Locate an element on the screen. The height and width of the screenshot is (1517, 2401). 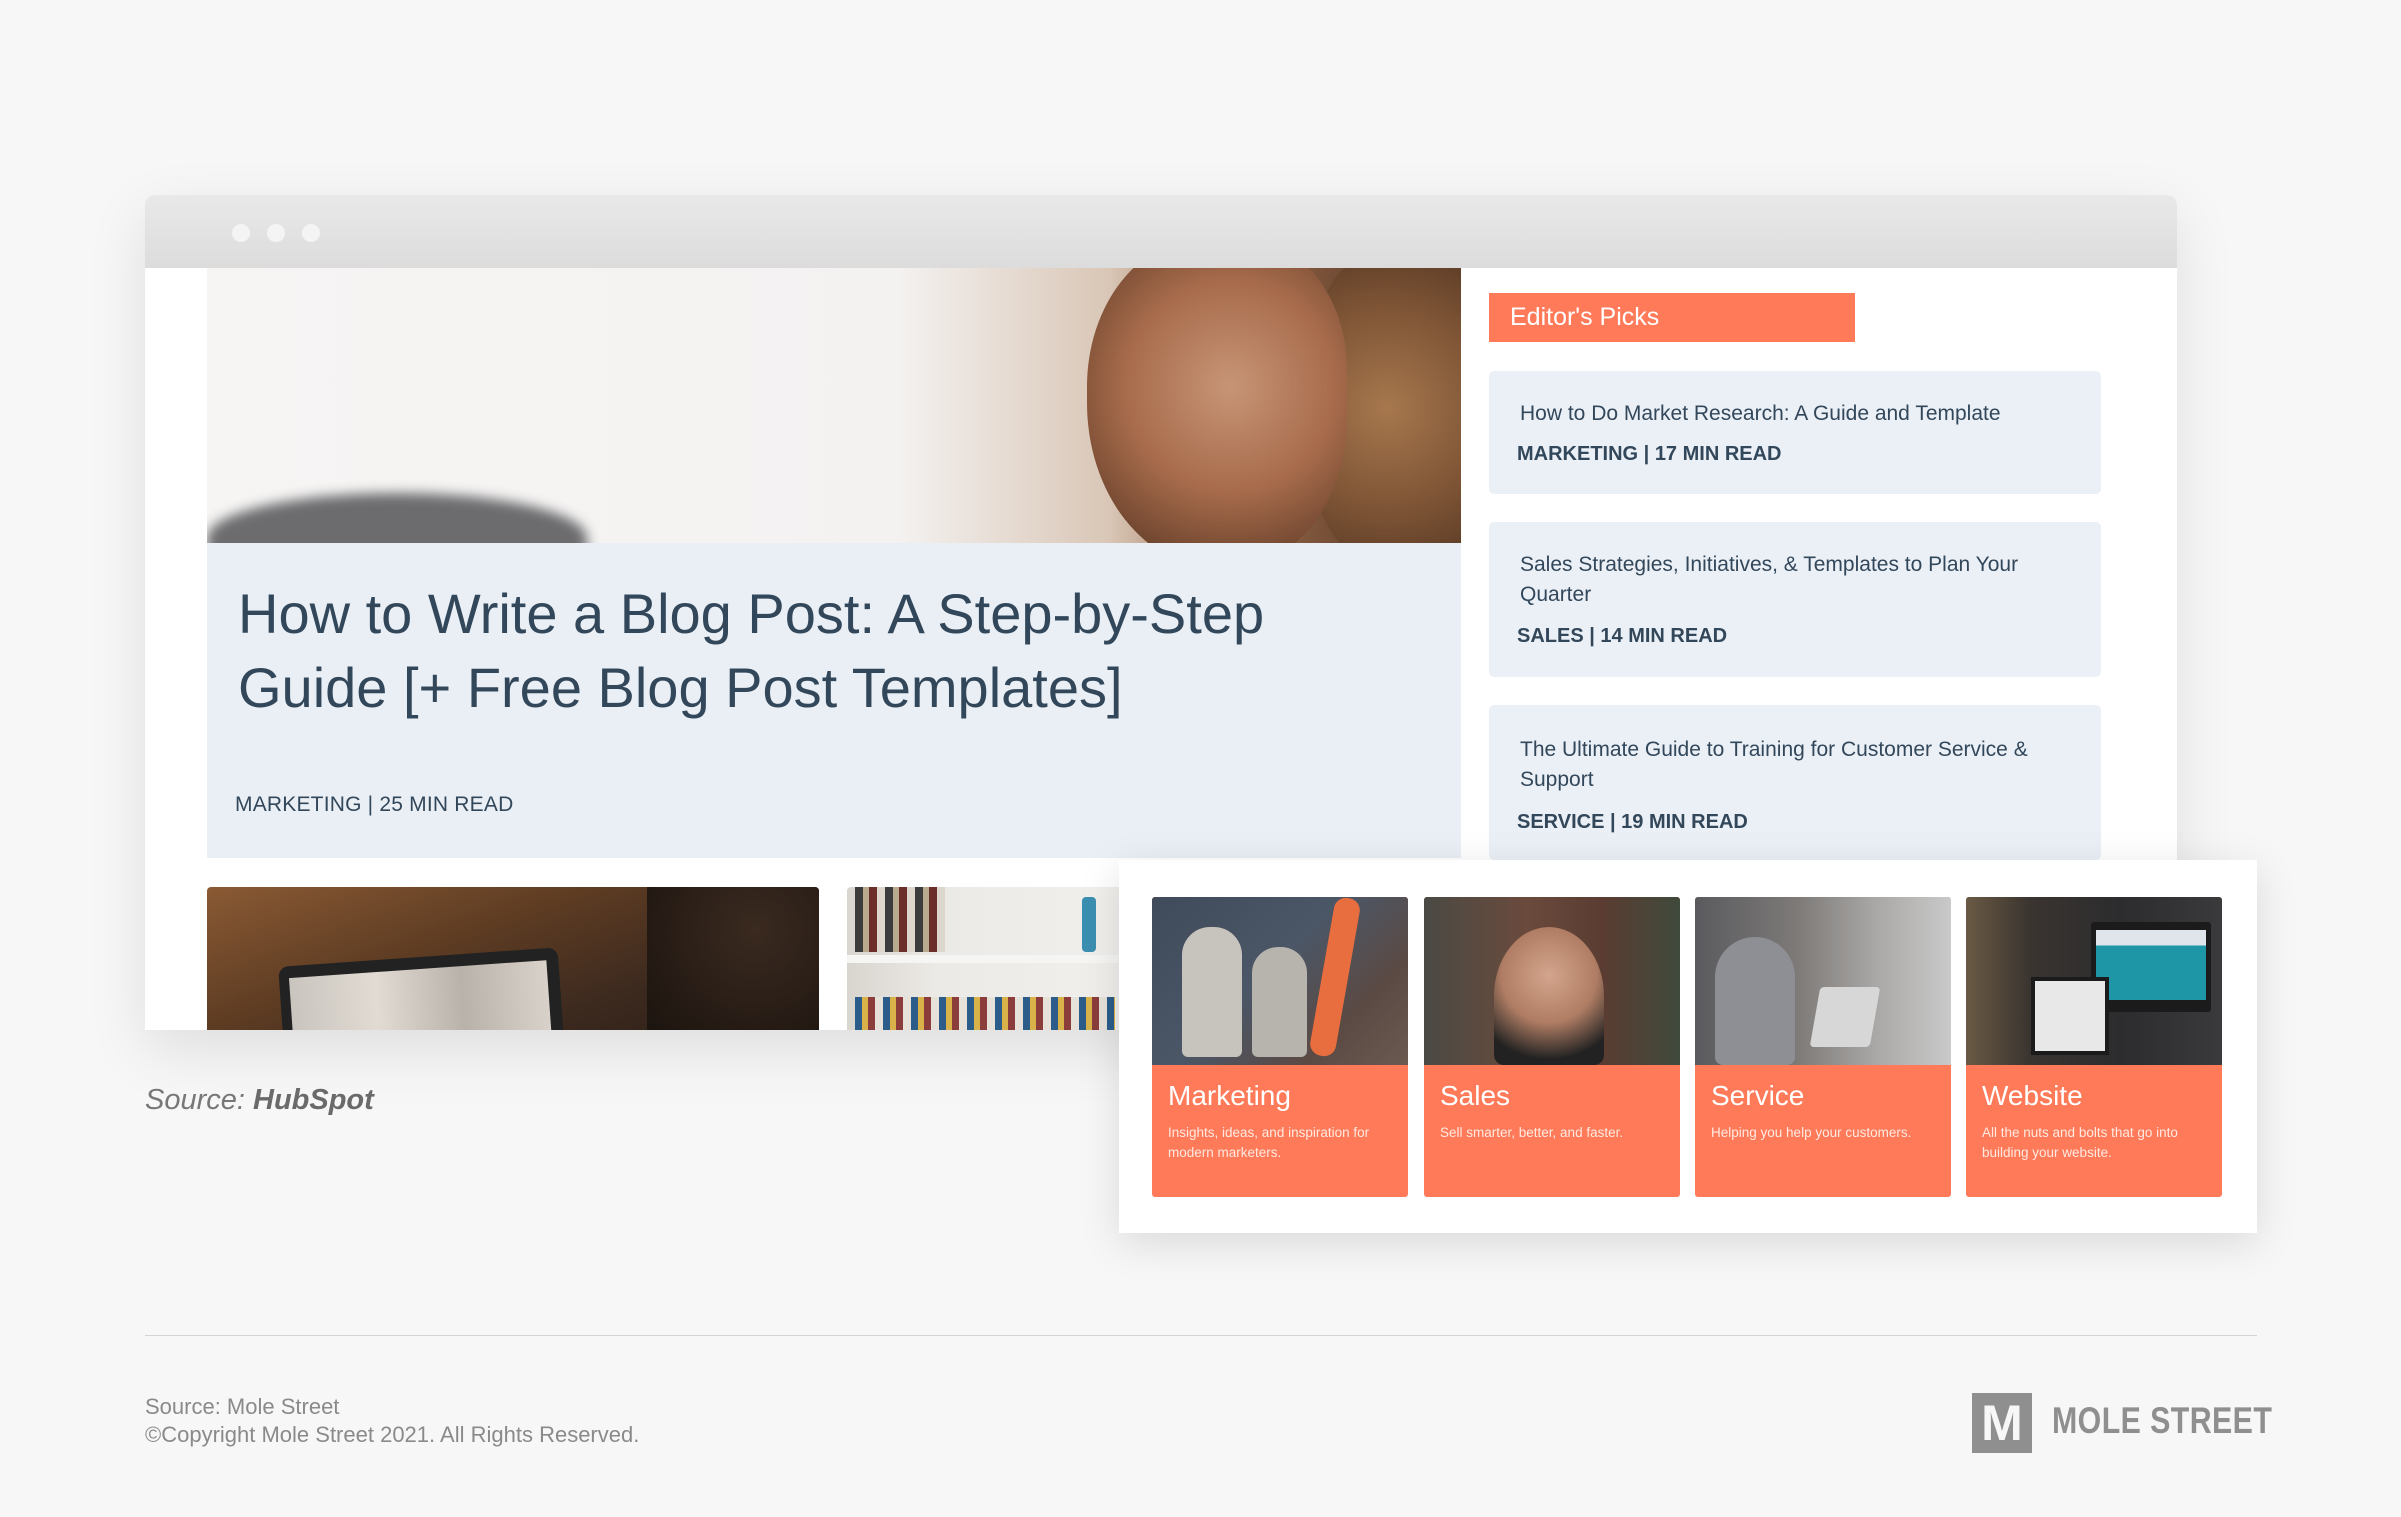
shelf is located at coordinates (997, 959).